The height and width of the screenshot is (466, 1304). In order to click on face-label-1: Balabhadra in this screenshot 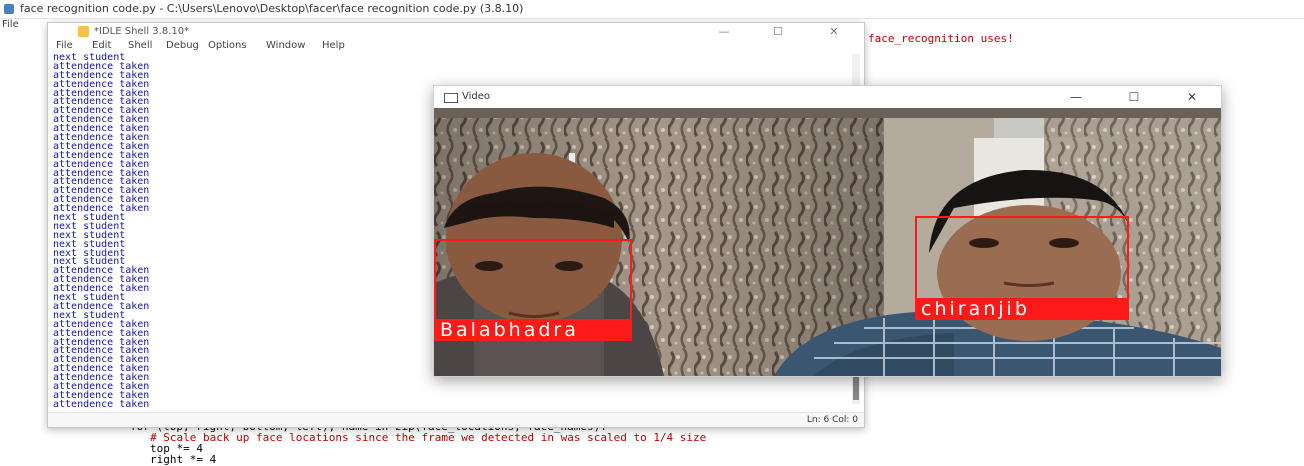, I will do `click(533, 330)`.